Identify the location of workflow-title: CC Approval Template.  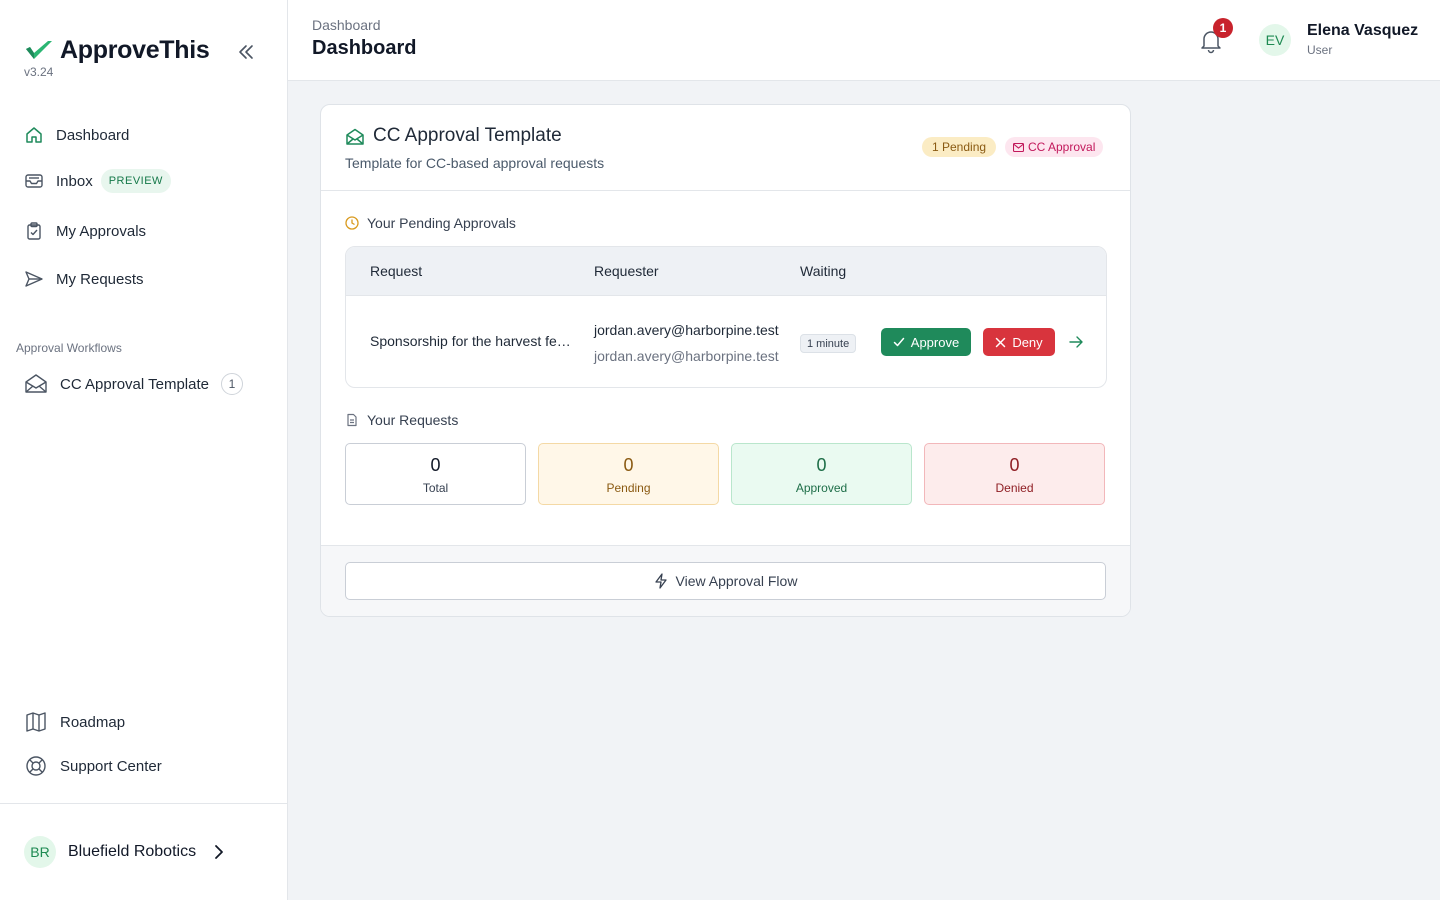
(467, 135).